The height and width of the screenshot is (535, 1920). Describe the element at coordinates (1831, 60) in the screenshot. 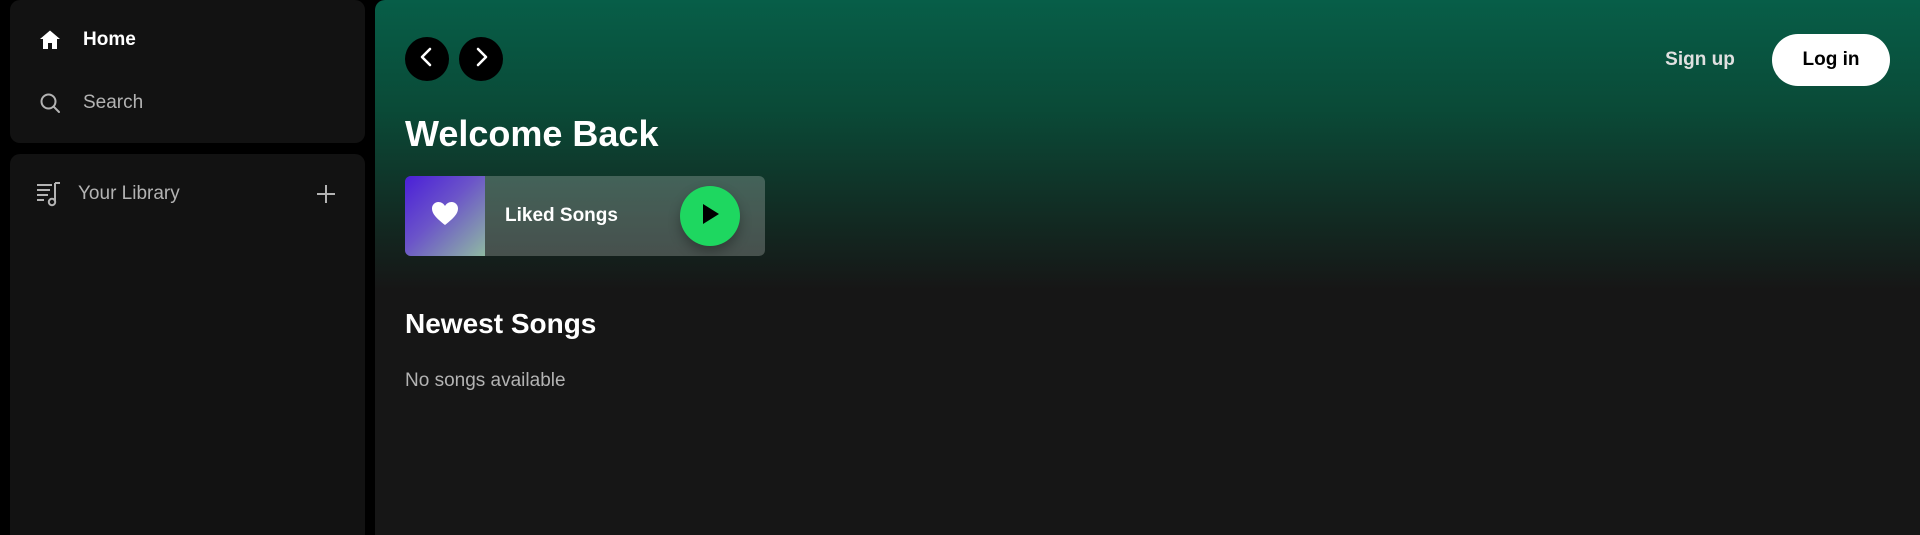

I see `login-button: Log in` at that location.